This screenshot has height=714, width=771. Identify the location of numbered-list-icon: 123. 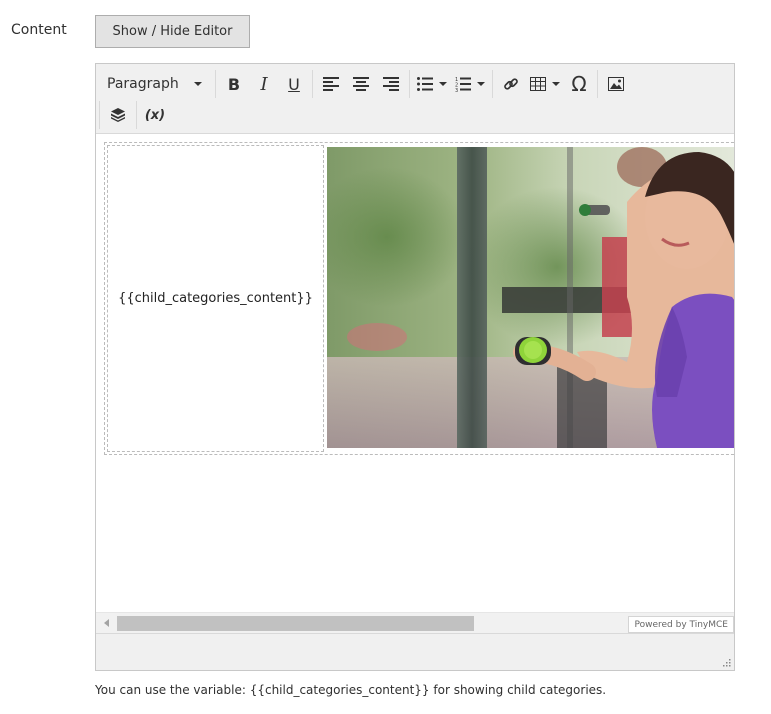
(463, 84).